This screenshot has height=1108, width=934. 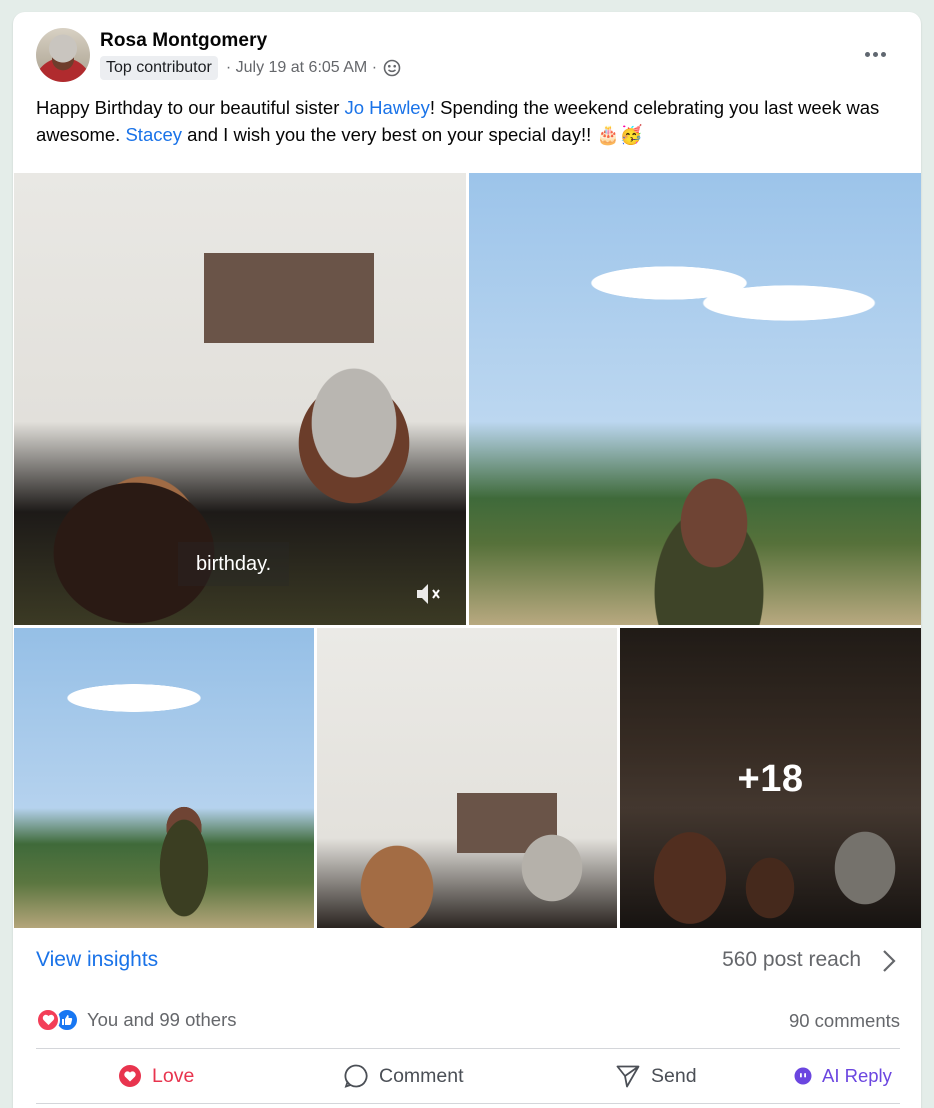 I want to click on love-label: Love, so click(x=173, y=1075).